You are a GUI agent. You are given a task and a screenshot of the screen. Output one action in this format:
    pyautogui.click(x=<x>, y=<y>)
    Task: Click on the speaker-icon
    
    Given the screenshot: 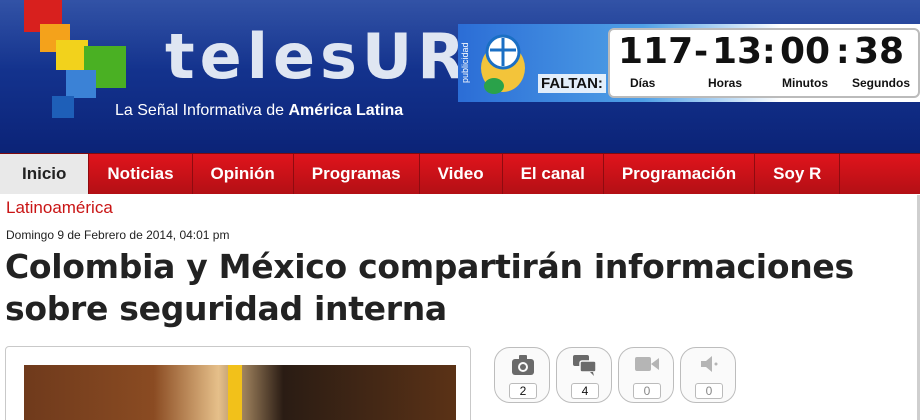 What is the action you would take?
    pyautogui.click(x=709, y=366)
    